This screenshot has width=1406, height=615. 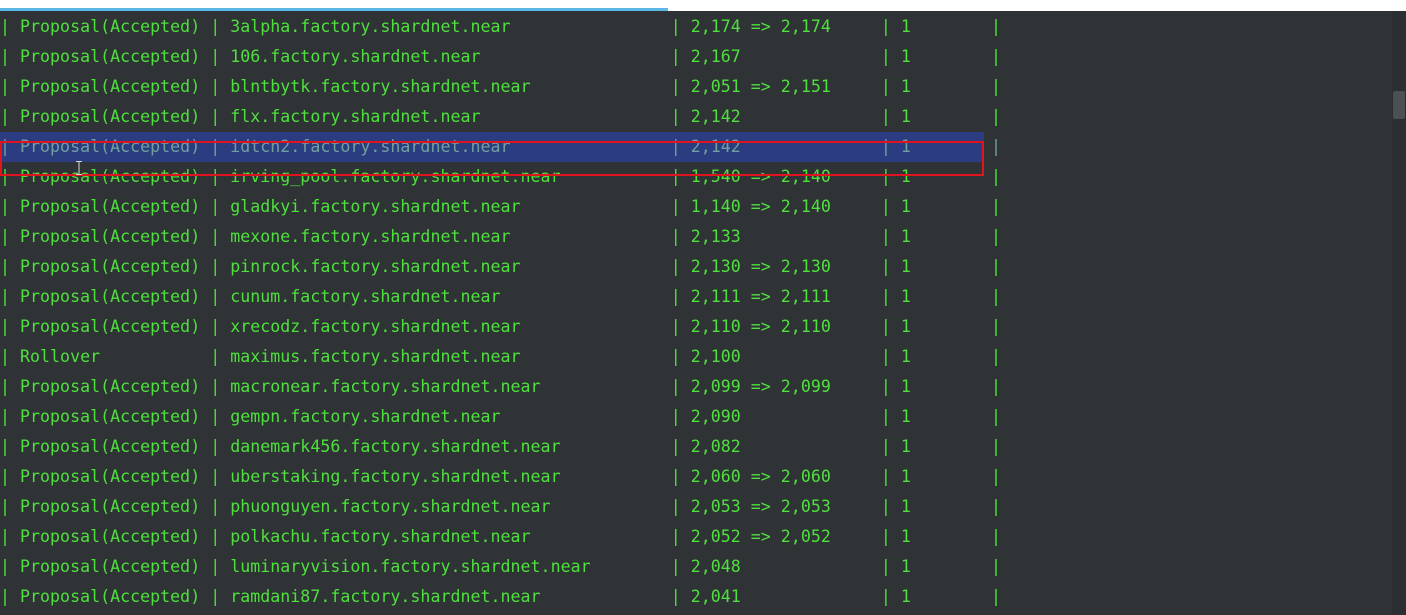 What do you see at coordinates (1399, 313) in the screenshot?
I see `vertical-scrollbar` at bounding box center [1399, 313].